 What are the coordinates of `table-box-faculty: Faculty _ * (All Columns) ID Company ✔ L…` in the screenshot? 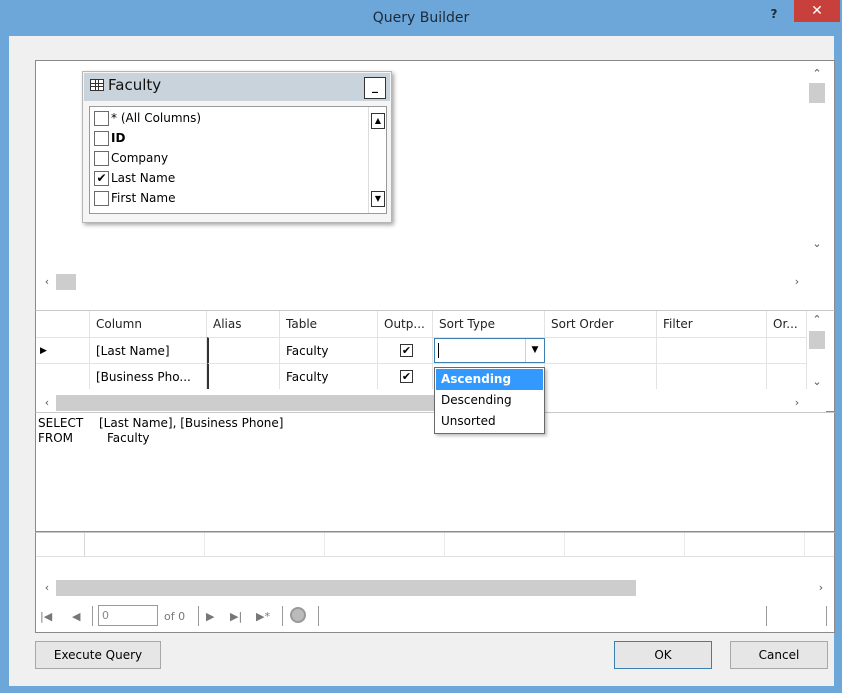 It's located at (237, 147).